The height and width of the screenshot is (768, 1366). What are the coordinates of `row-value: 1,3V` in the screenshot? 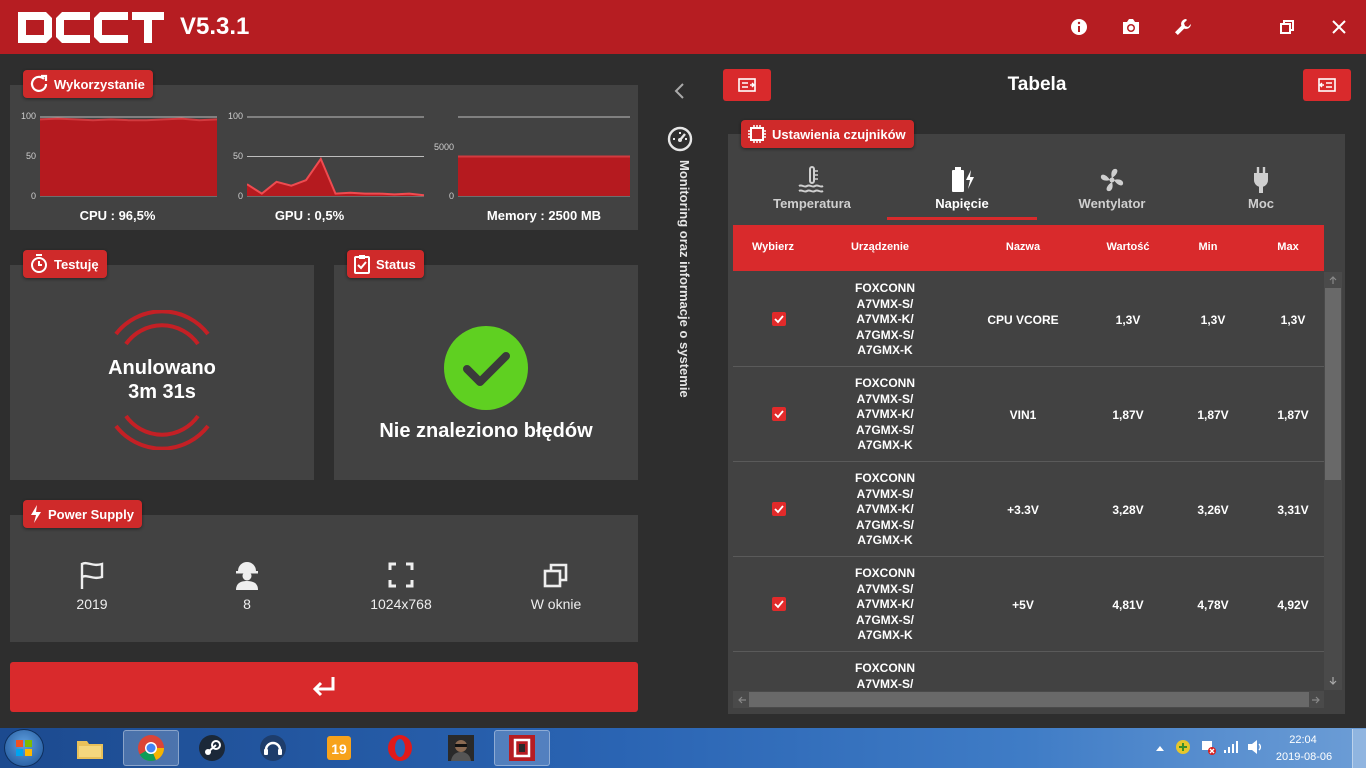 It's located at (1128, 320).